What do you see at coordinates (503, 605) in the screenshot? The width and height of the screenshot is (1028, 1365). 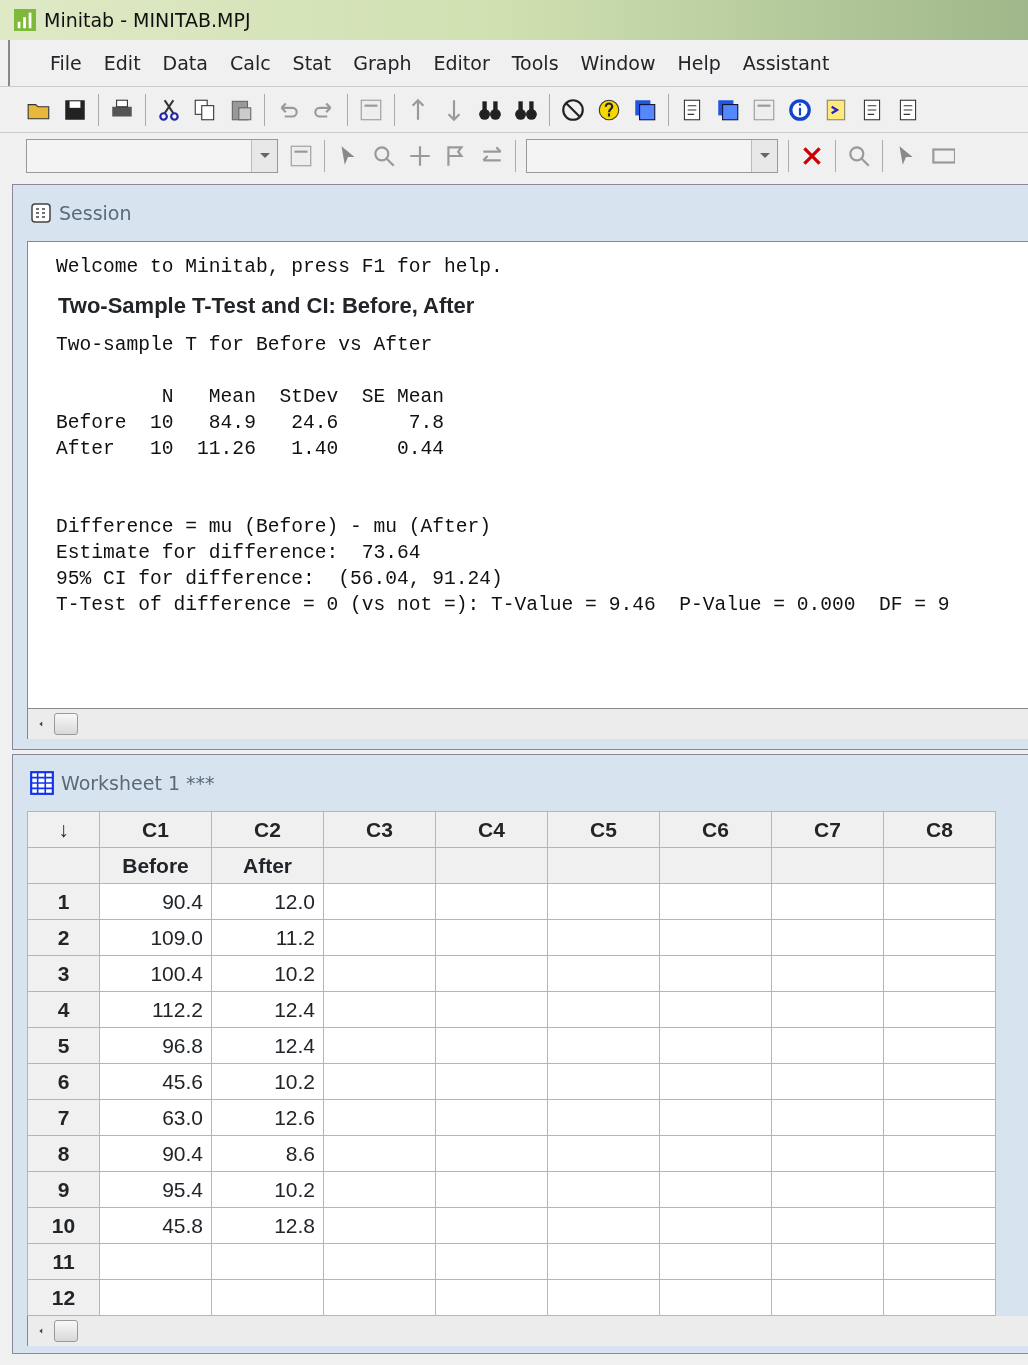 I see `output-line: T-Test of difference = 0 (vs not =): T-Value = 9.46 P-Value = 0.000 DF = 9` at bounding box center [503, 605].